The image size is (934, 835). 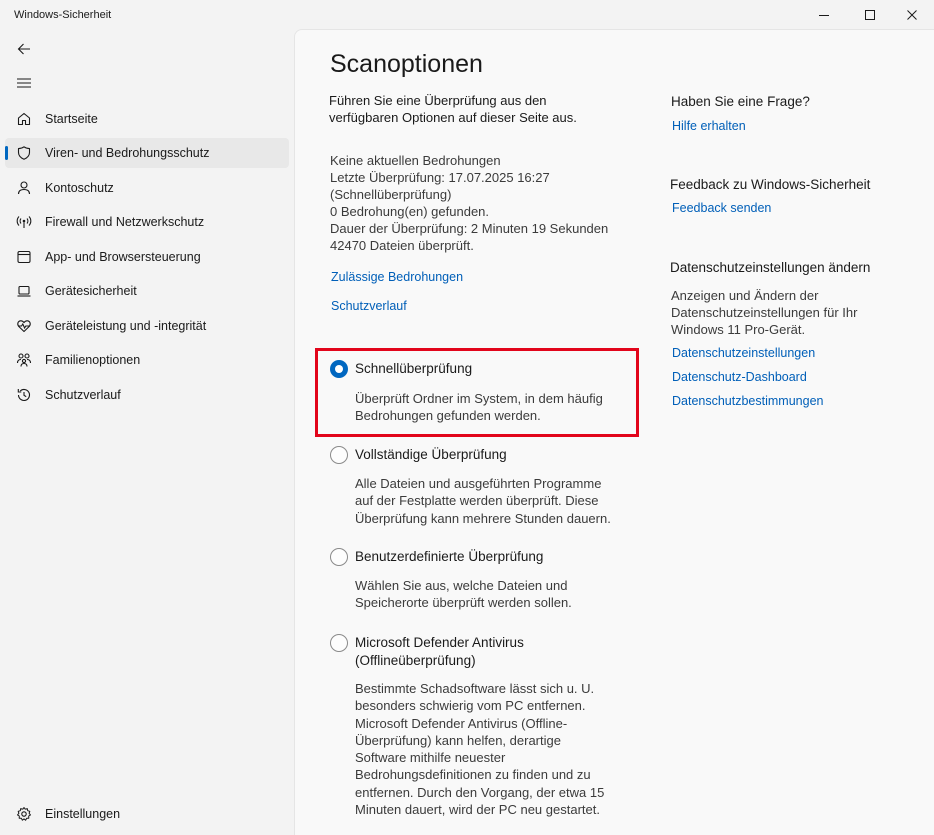 What do you see at coordinates (147, 360) in the screenshot?
I see `sidebar-item-family: Familienoptionen` at bounding box center [147, 360].